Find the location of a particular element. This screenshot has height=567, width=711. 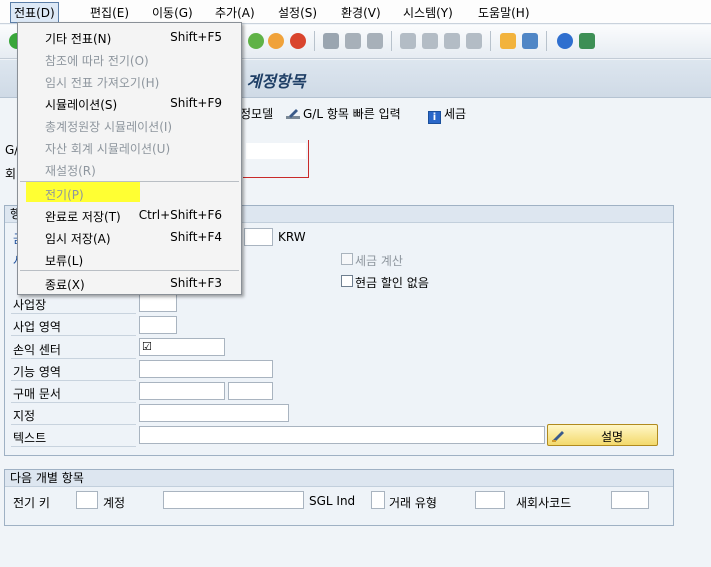

functional-area-field is located at coordinates (206, 369).